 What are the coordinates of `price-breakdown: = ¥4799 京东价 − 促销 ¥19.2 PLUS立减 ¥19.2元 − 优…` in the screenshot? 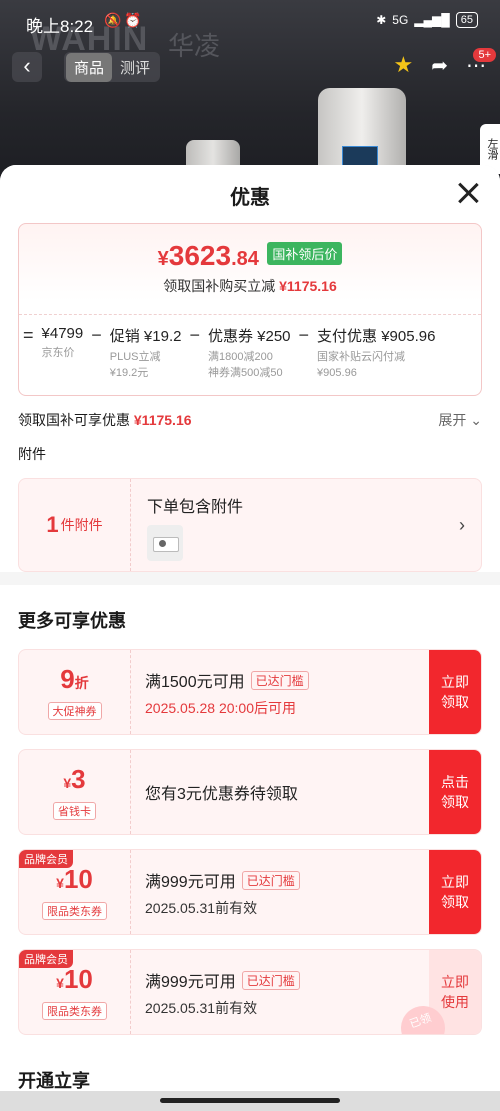 It's located at (250, 354).